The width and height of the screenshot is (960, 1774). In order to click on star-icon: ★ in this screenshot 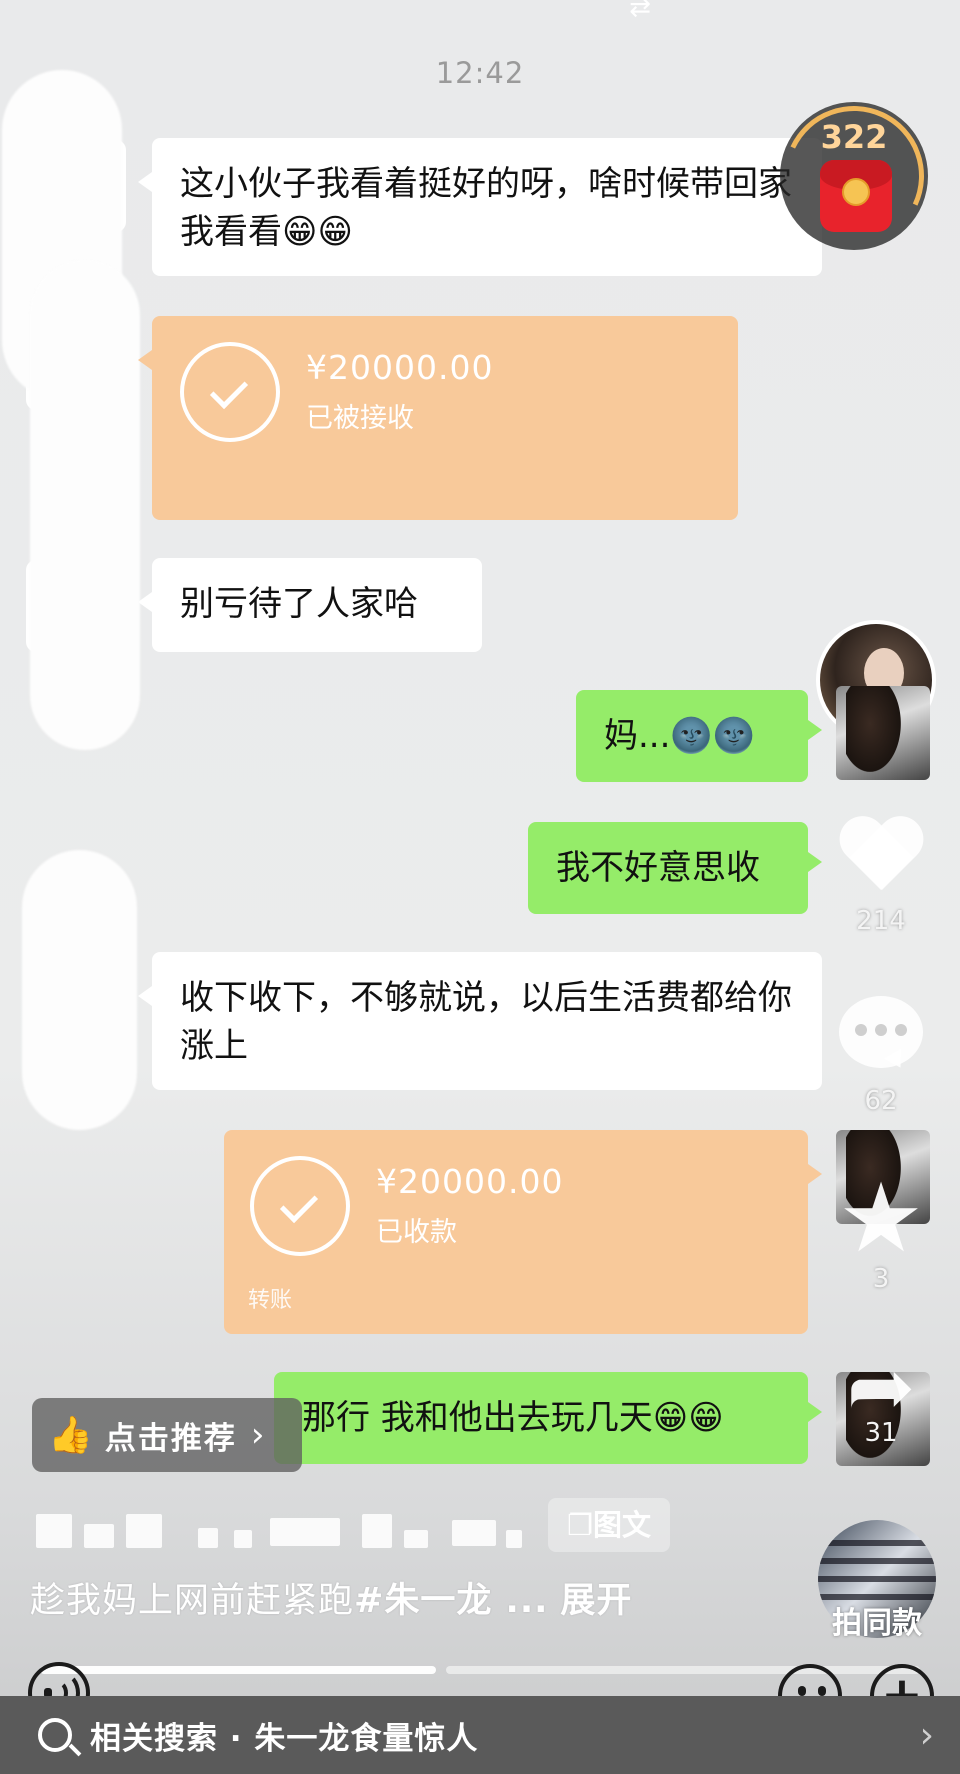, I will do `click(881, 1218)`.